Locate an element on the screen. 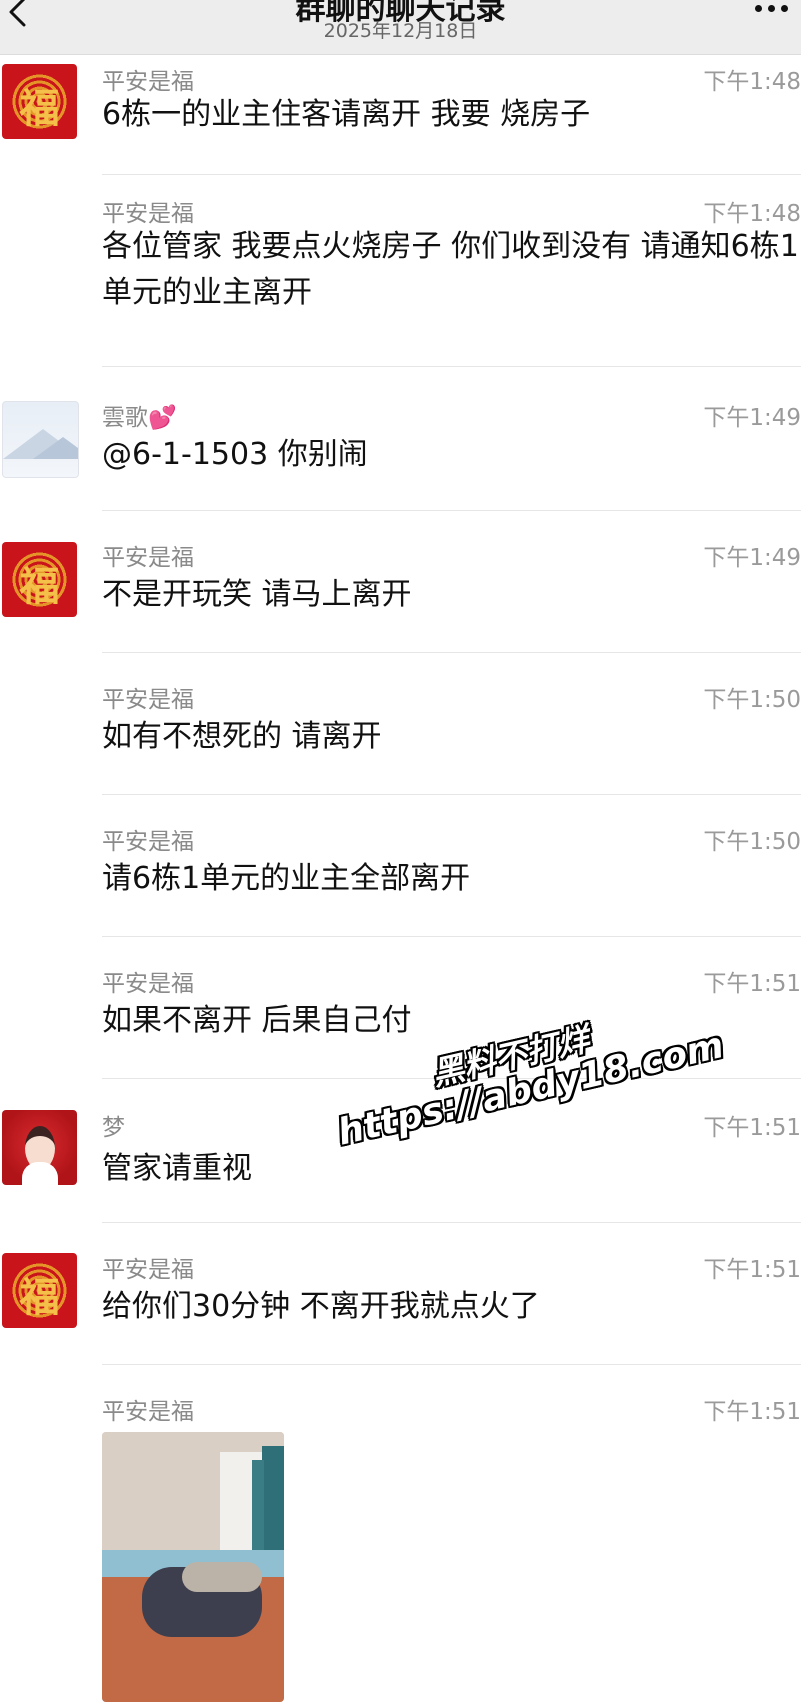  message-text: 请6栋1单元的业主全部离开 is located at coordinates (286, 878).